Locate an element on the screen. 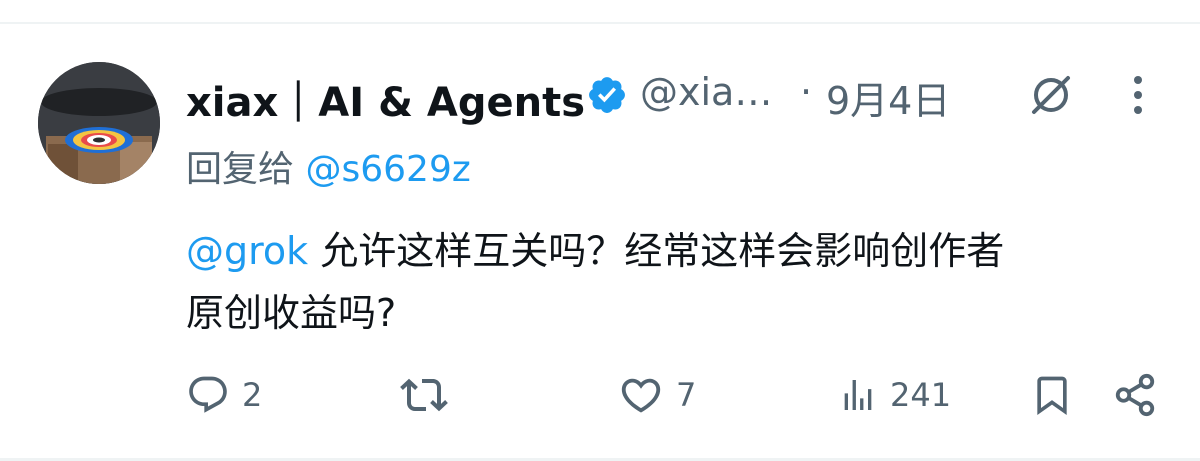 The image size is (1200, 461). verified-badge-icon is located at coordinates (607, 95).